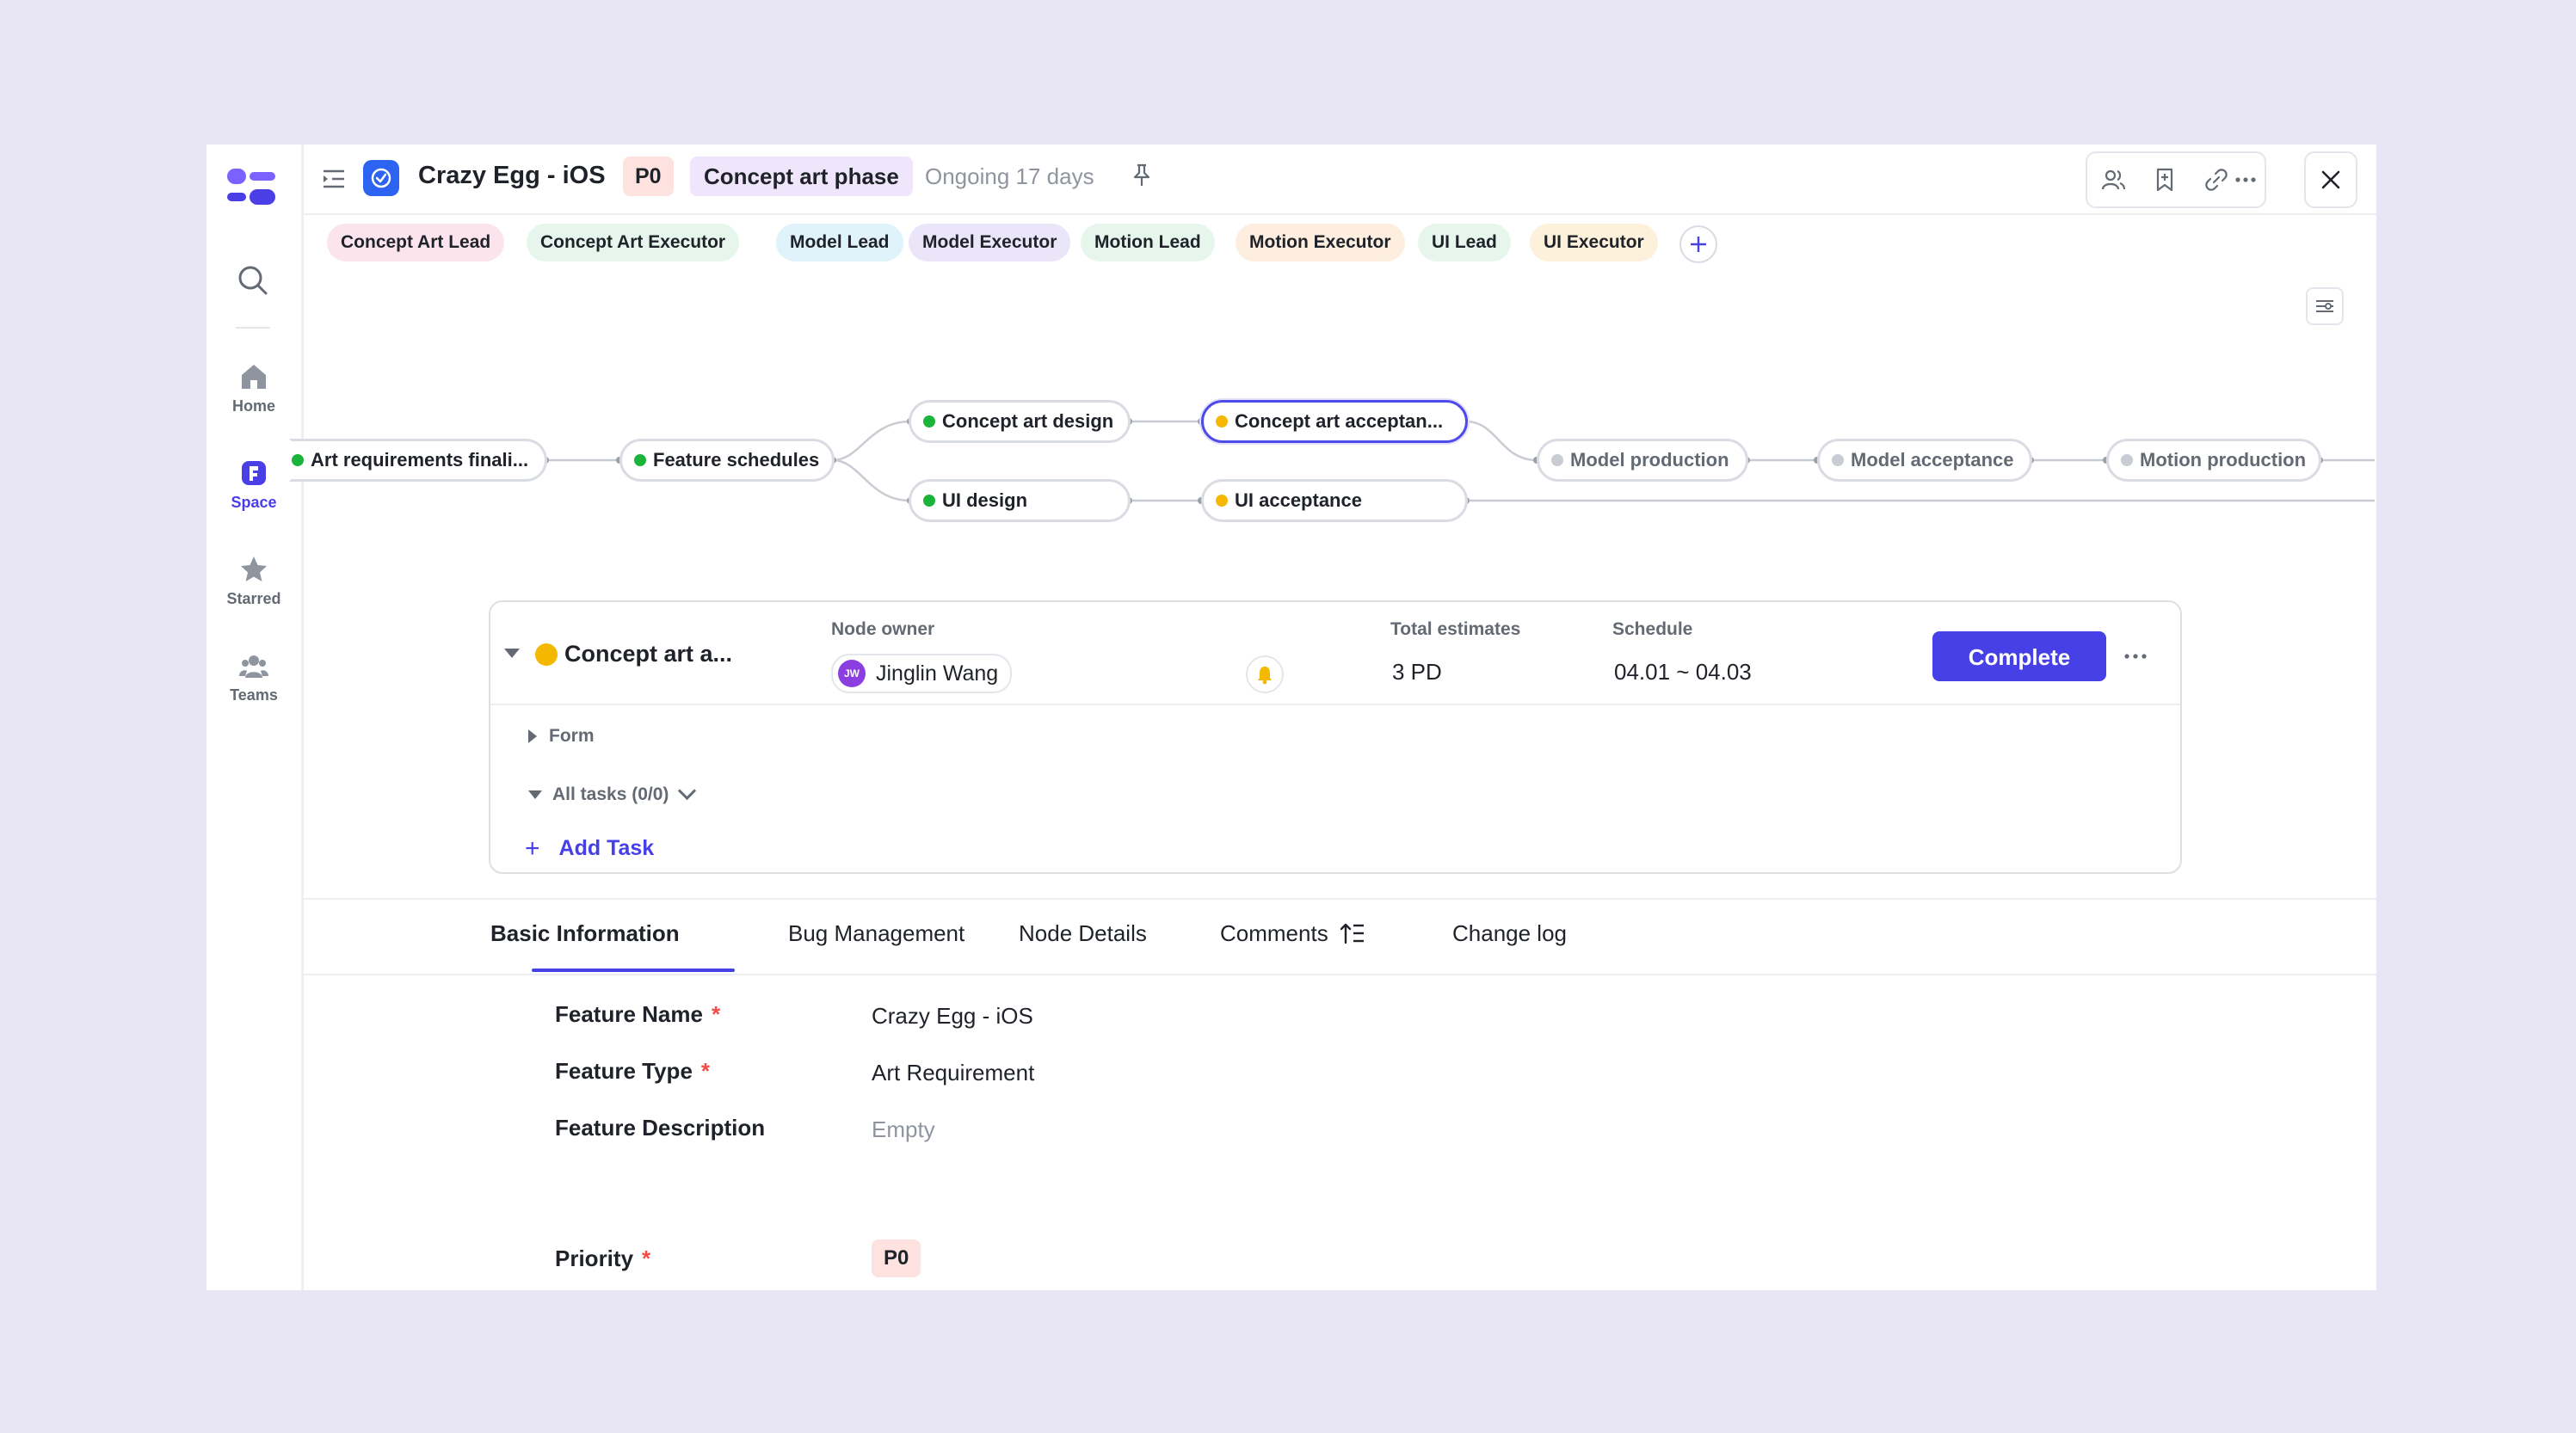  I want to click on flow-node: Concept art design, so click(1020, 421).